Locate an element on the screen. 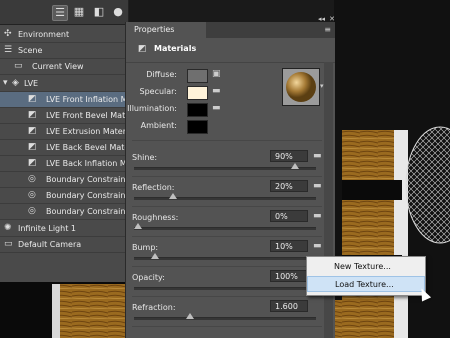 This screenshot has height=338, width=450. tab-properties: Properties is located at coordinates (166, 30).